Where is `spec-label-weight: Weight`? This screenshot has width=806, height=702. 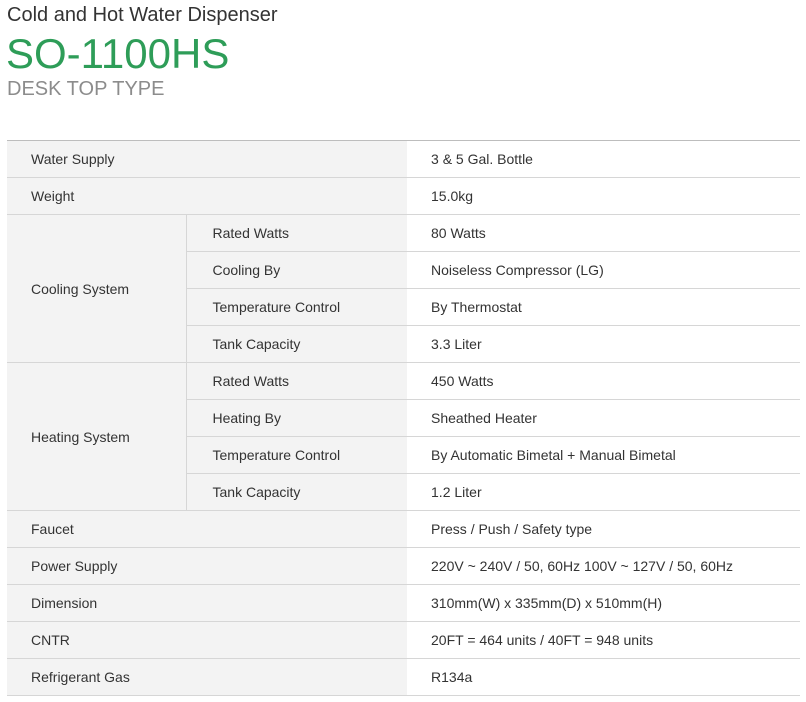
spec-label-weight: Weight is located at coordinates (207, 196).